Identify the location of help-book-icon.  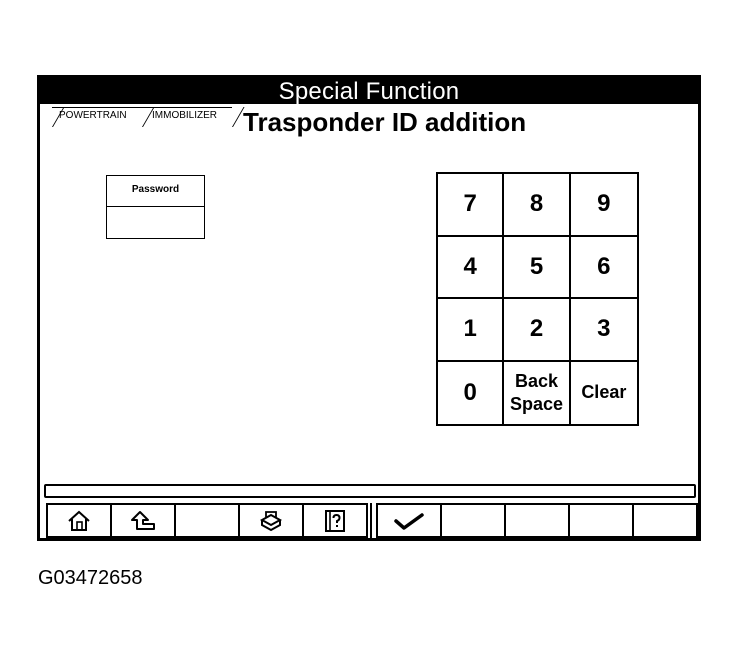
(335, 521).